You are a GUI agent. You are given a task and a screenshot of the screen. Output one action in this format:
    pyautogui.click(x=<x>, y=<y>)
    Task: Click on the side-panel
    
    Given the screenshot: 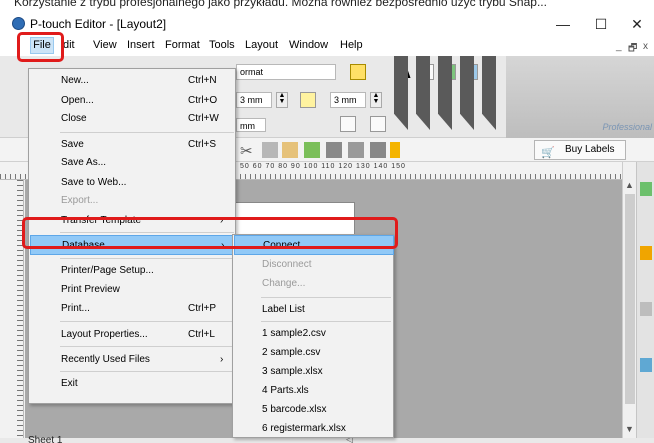 What is the action you would take?
    pyautogui.click(x=645, y=300)
    